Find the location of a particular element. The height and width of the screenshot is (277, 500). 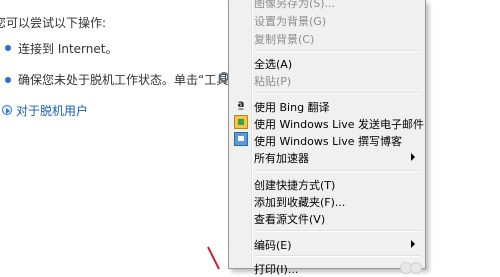

arrow-link-icon is located at coordinates (7, 110).